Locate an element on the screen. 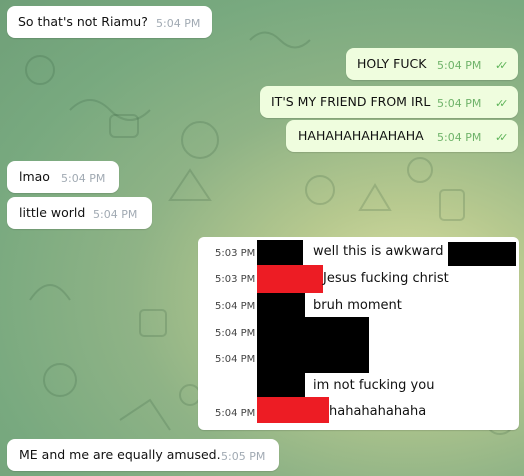 This screenshot has width=524, height=476. message-bubble-incoming: lmao 5:04 PM is located at coordinates (63, 177).